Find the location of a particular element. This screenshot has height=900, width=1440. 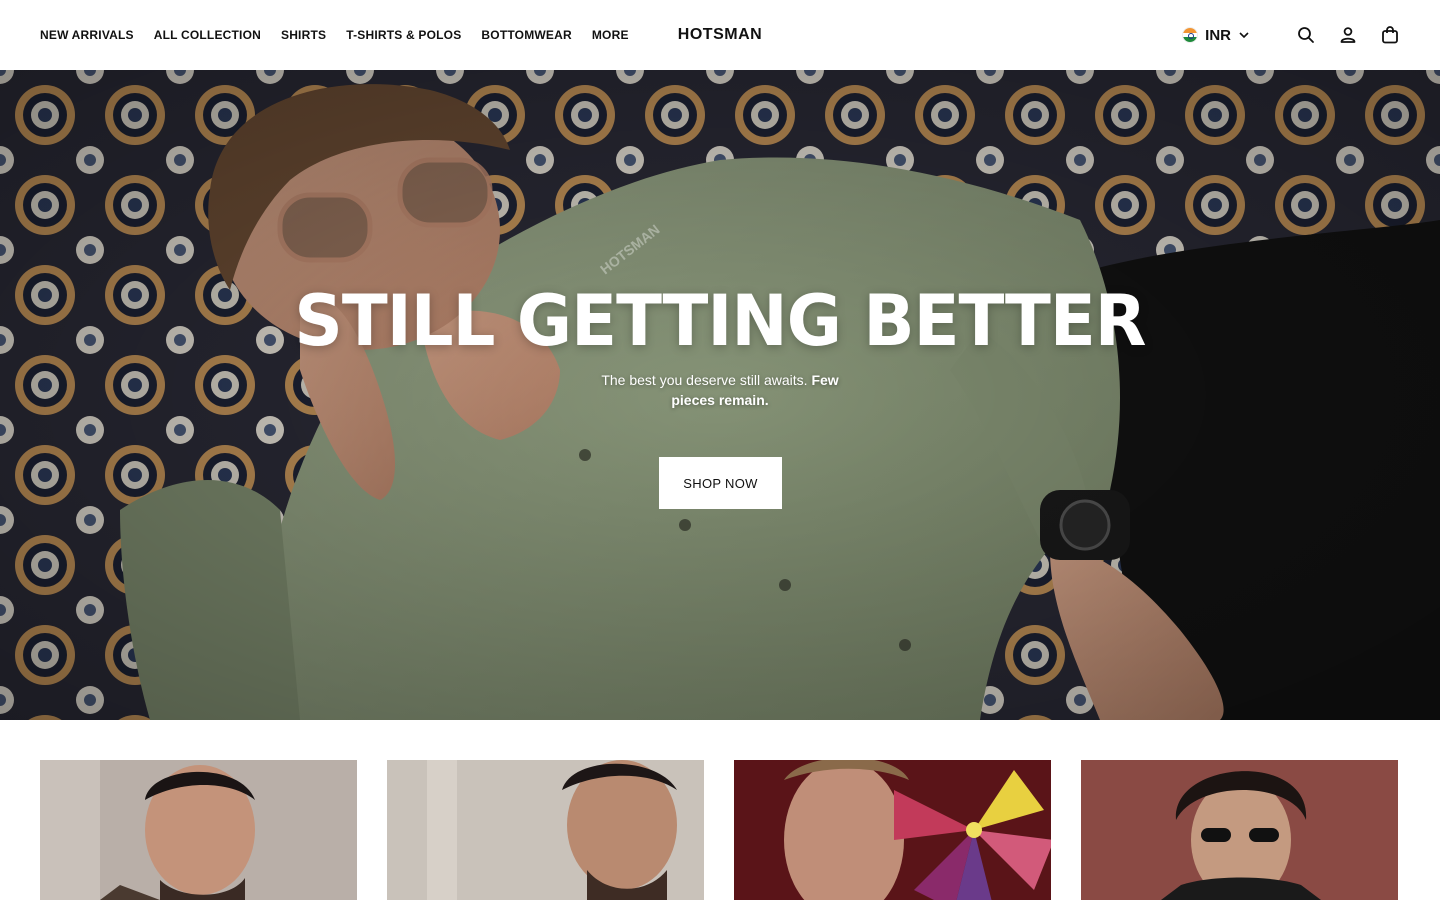

india-flag-icon is located at coordinates (1190, 35).